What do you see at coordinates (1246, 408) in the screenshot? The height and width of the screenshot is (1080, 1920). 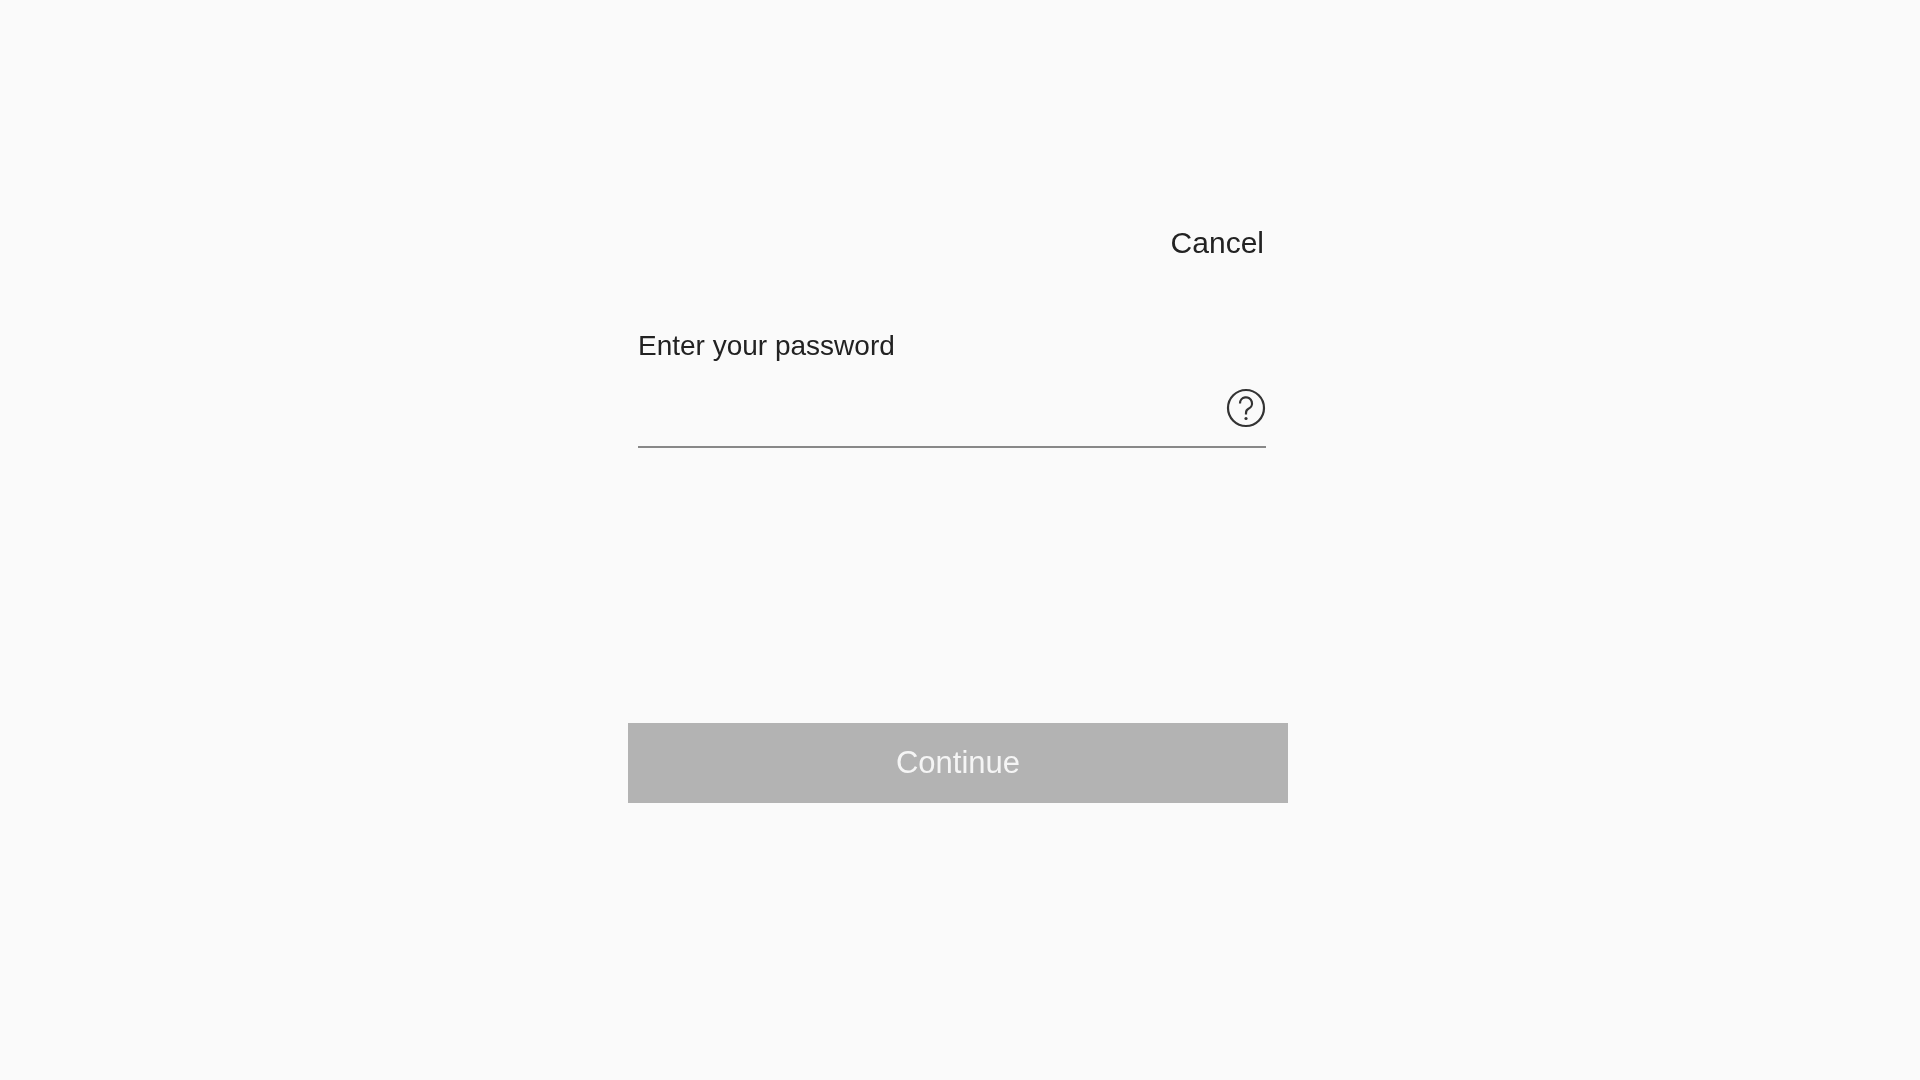 I see `help-icon` at bounding box center [1246, 408].